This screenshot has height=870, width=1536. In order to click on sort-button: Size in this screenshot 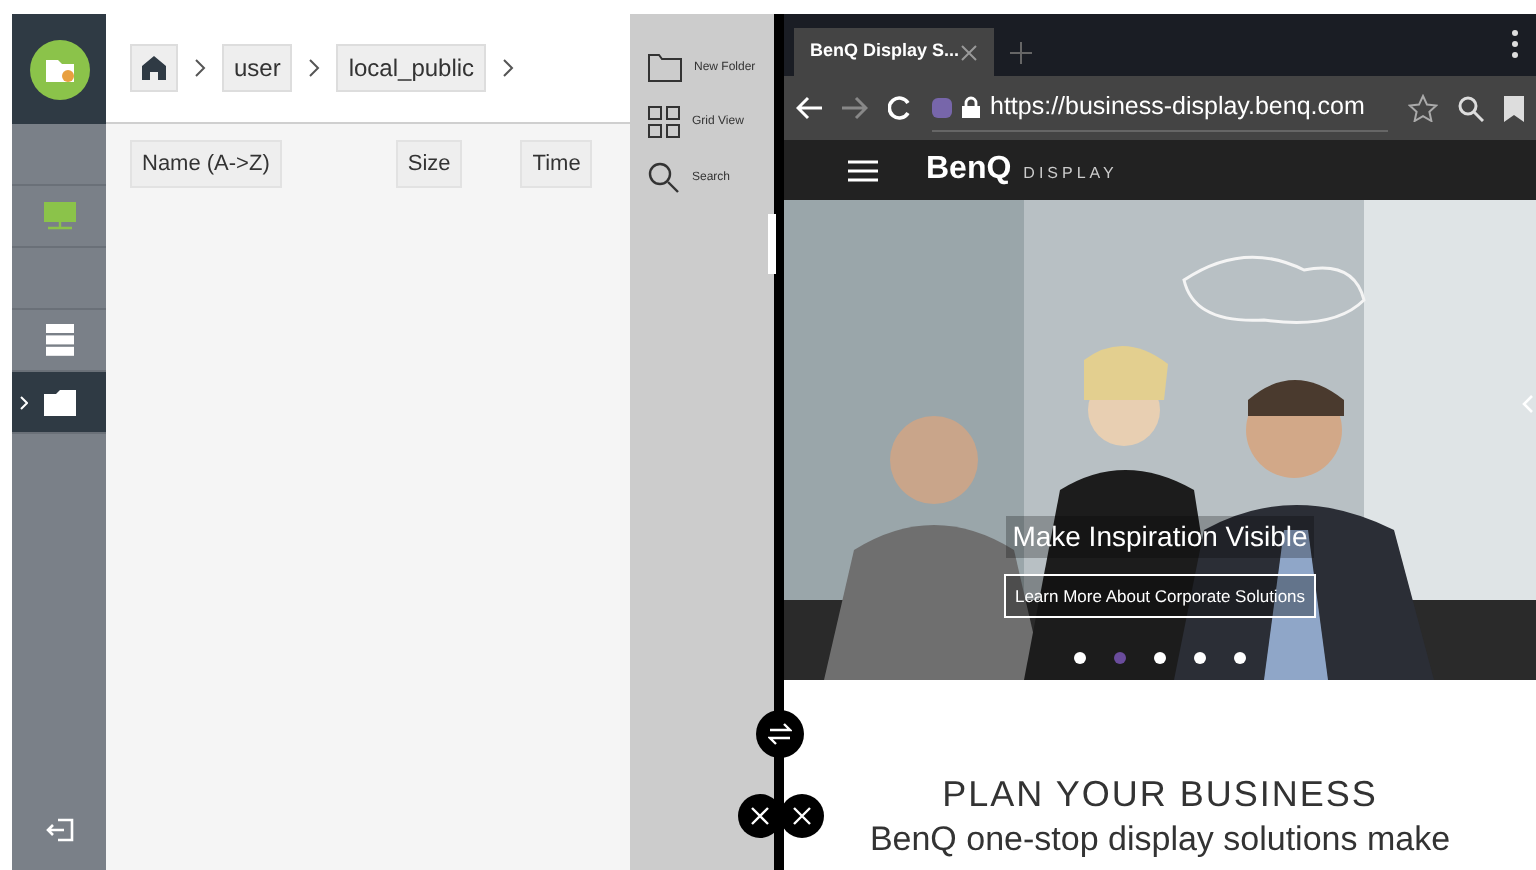, I will do `click(429, 164)`.